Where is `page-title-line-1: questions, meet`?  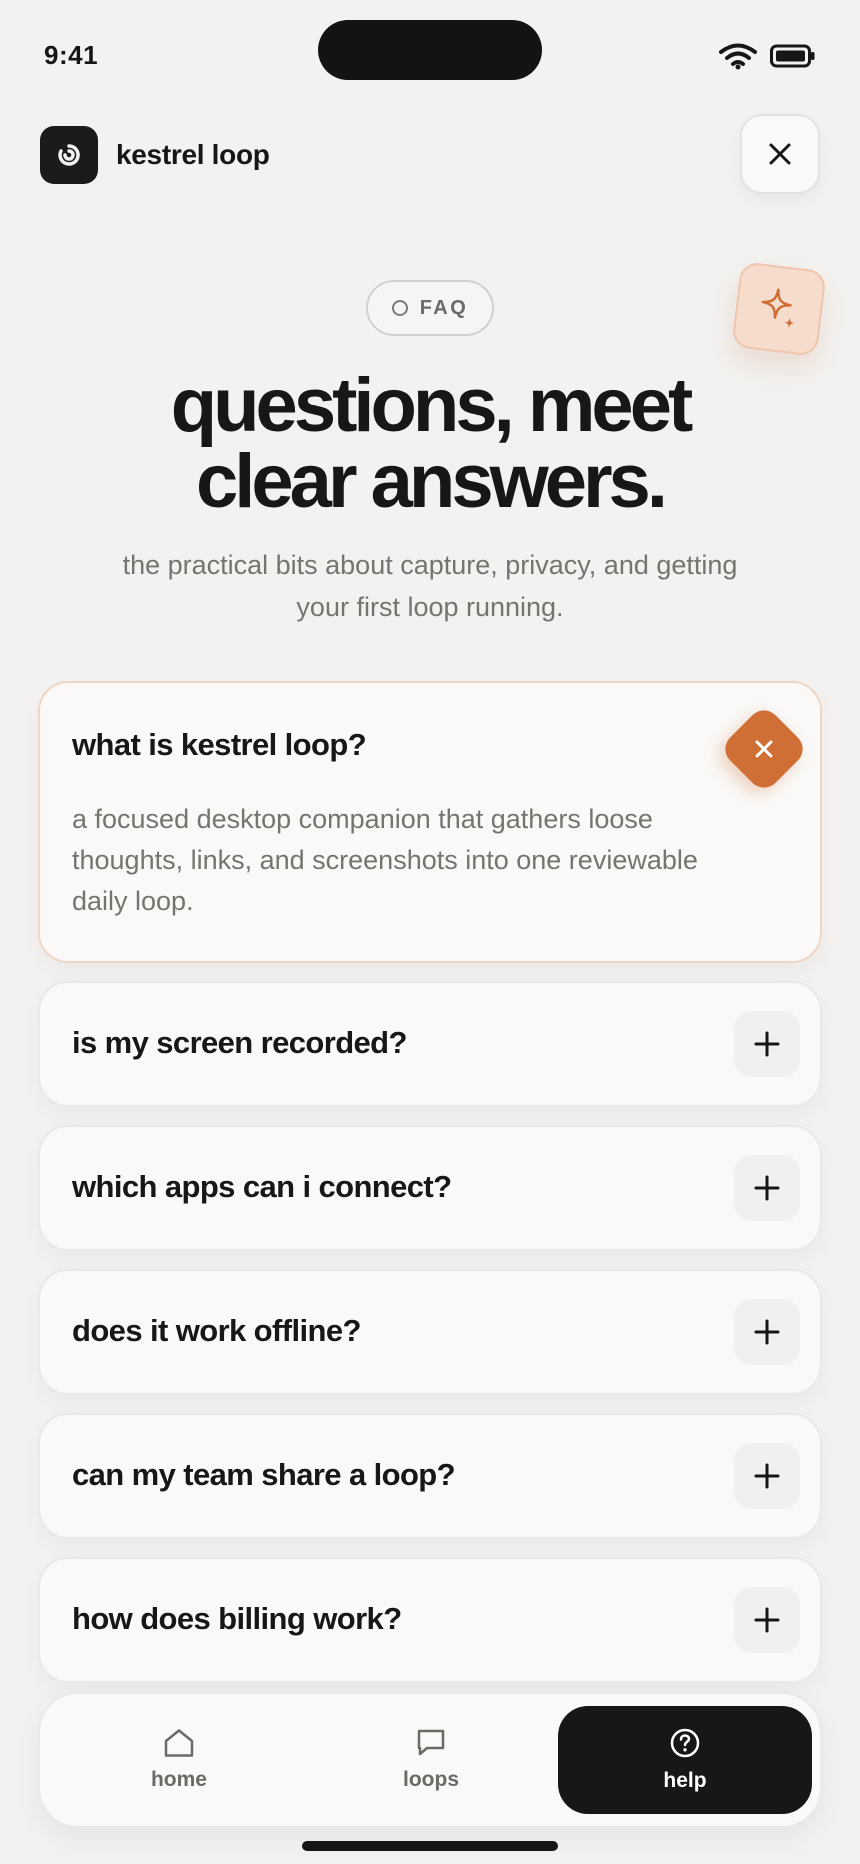
page-title-line-1: questions, meet is located at coordinates (432, 405).